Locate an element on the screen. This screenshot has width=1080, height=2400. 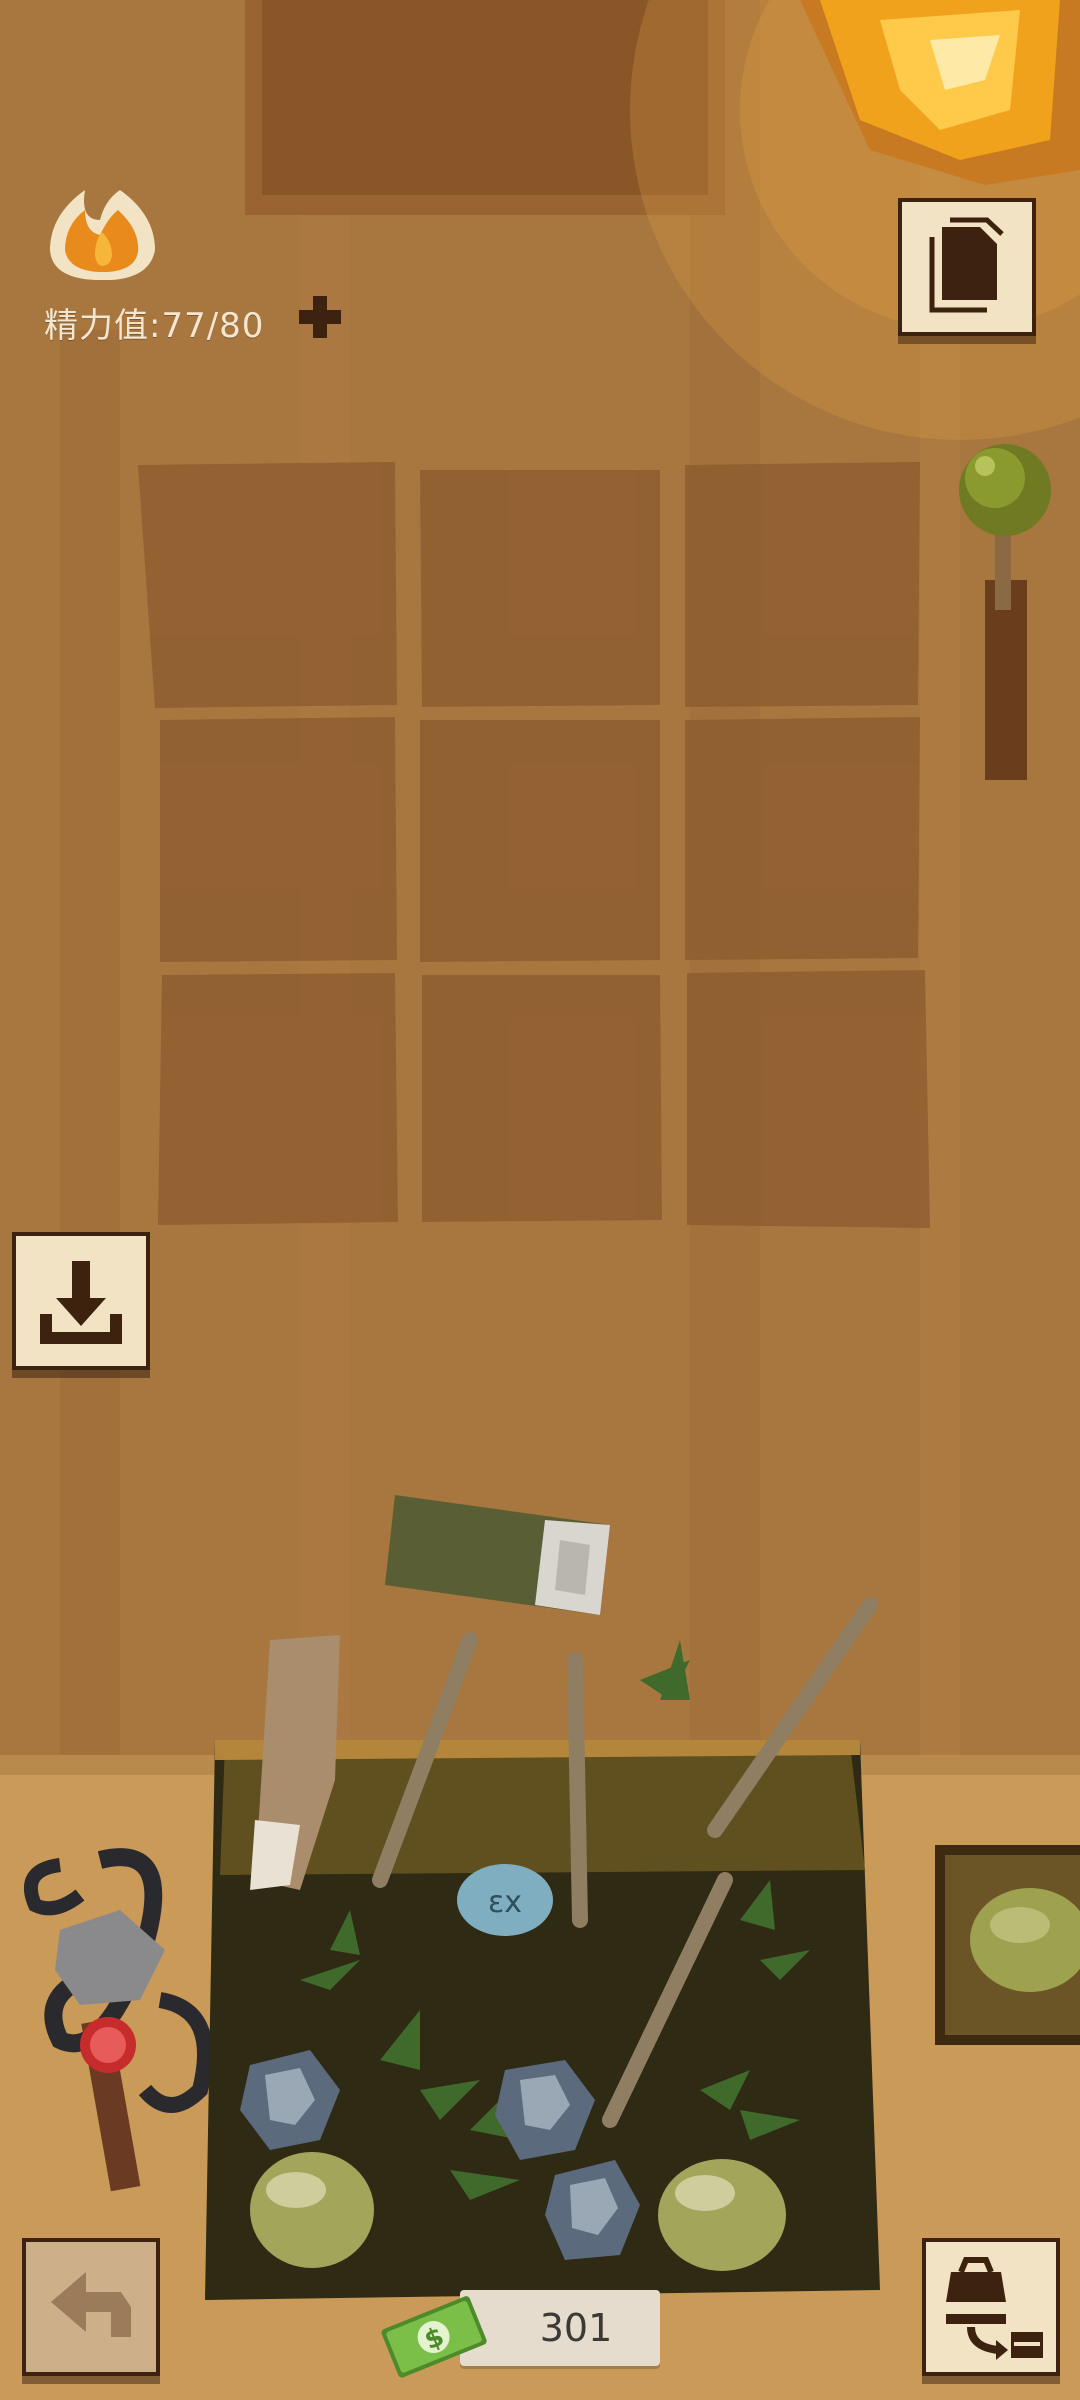
documents-icon is located at coordinates (966, 265).